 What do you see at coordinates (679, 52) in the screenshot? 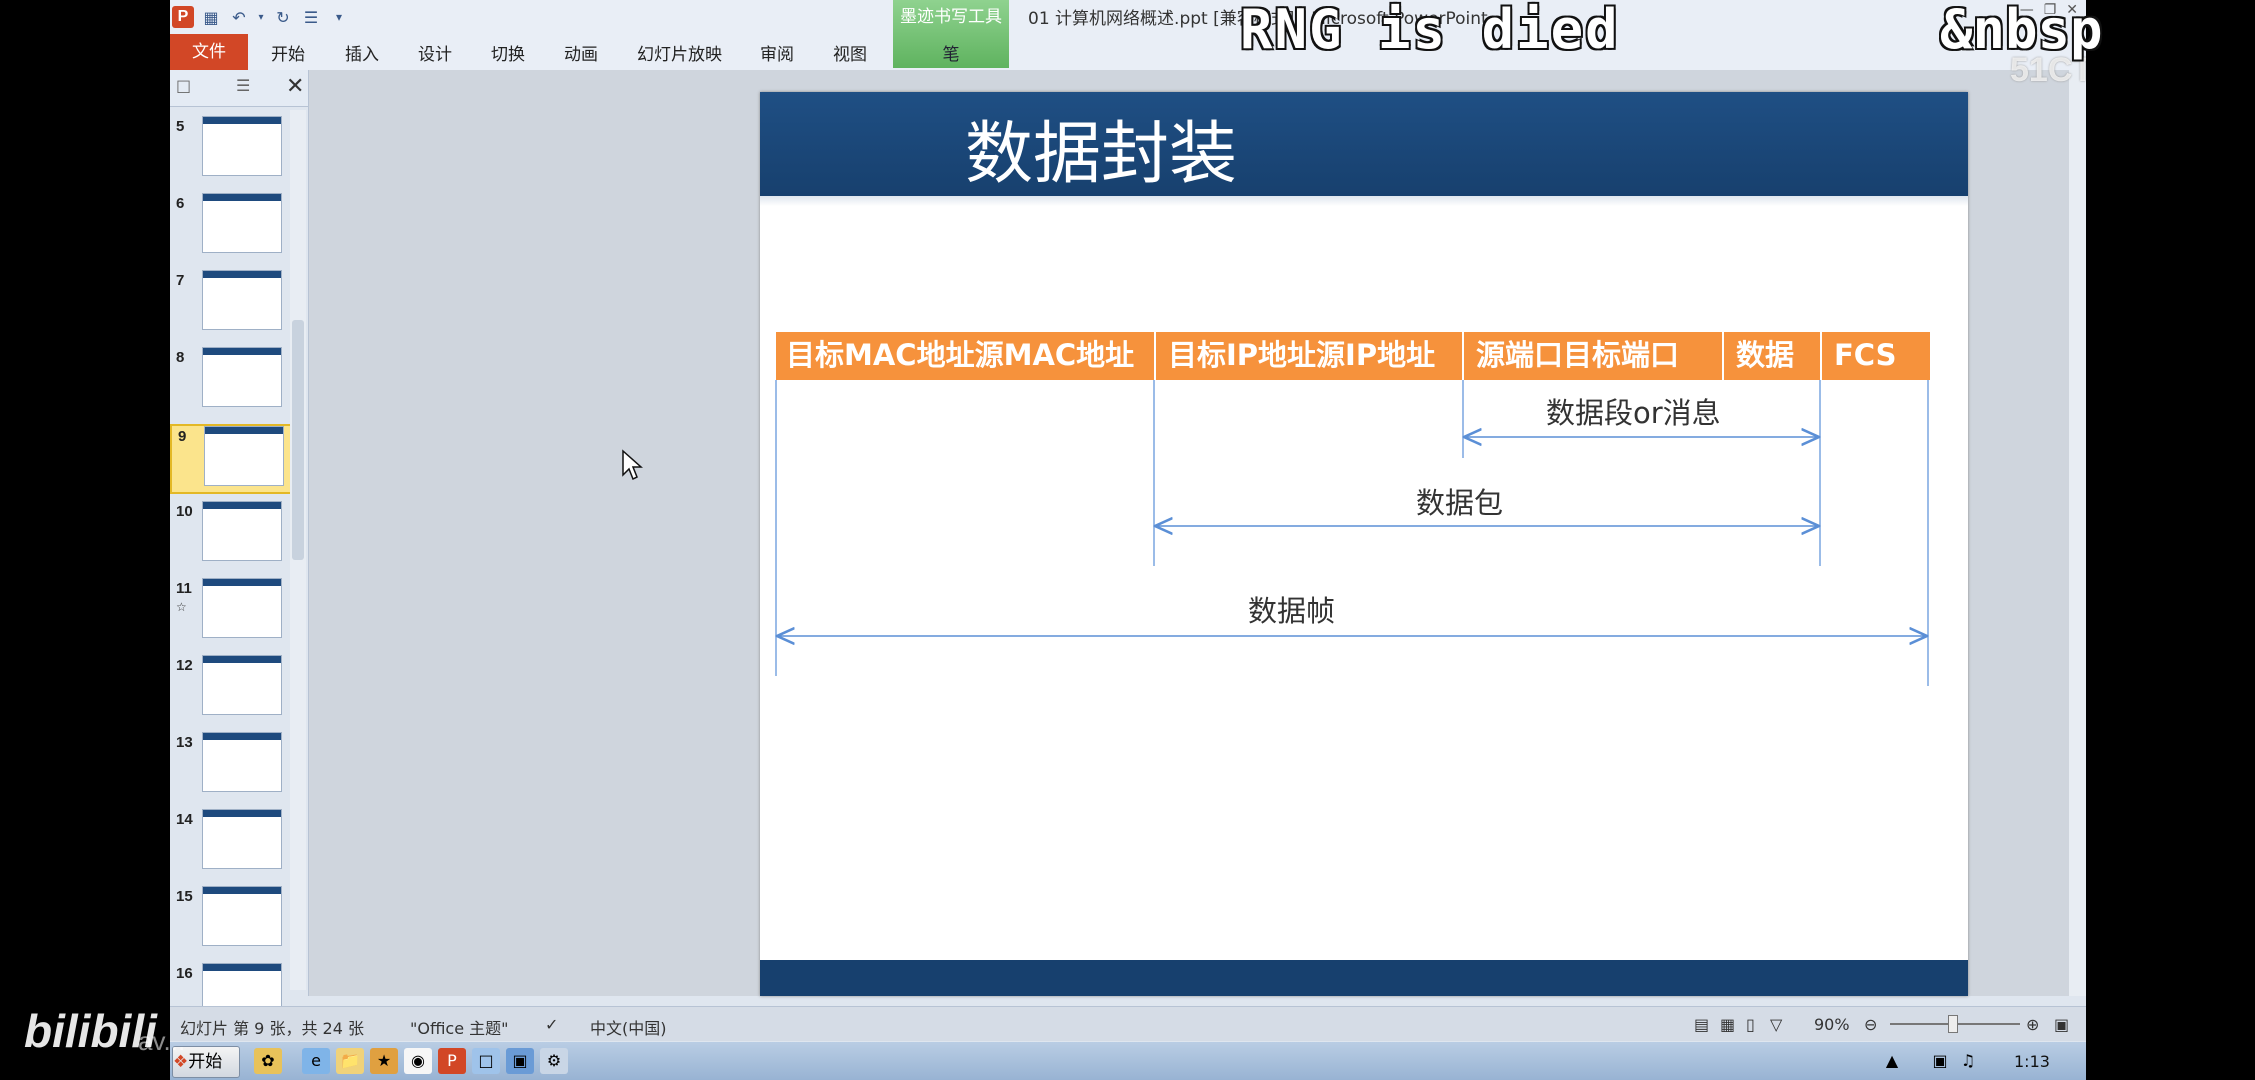
I see `tab-slideshow: 幻灯片放映` at bounding box center [679, 52].